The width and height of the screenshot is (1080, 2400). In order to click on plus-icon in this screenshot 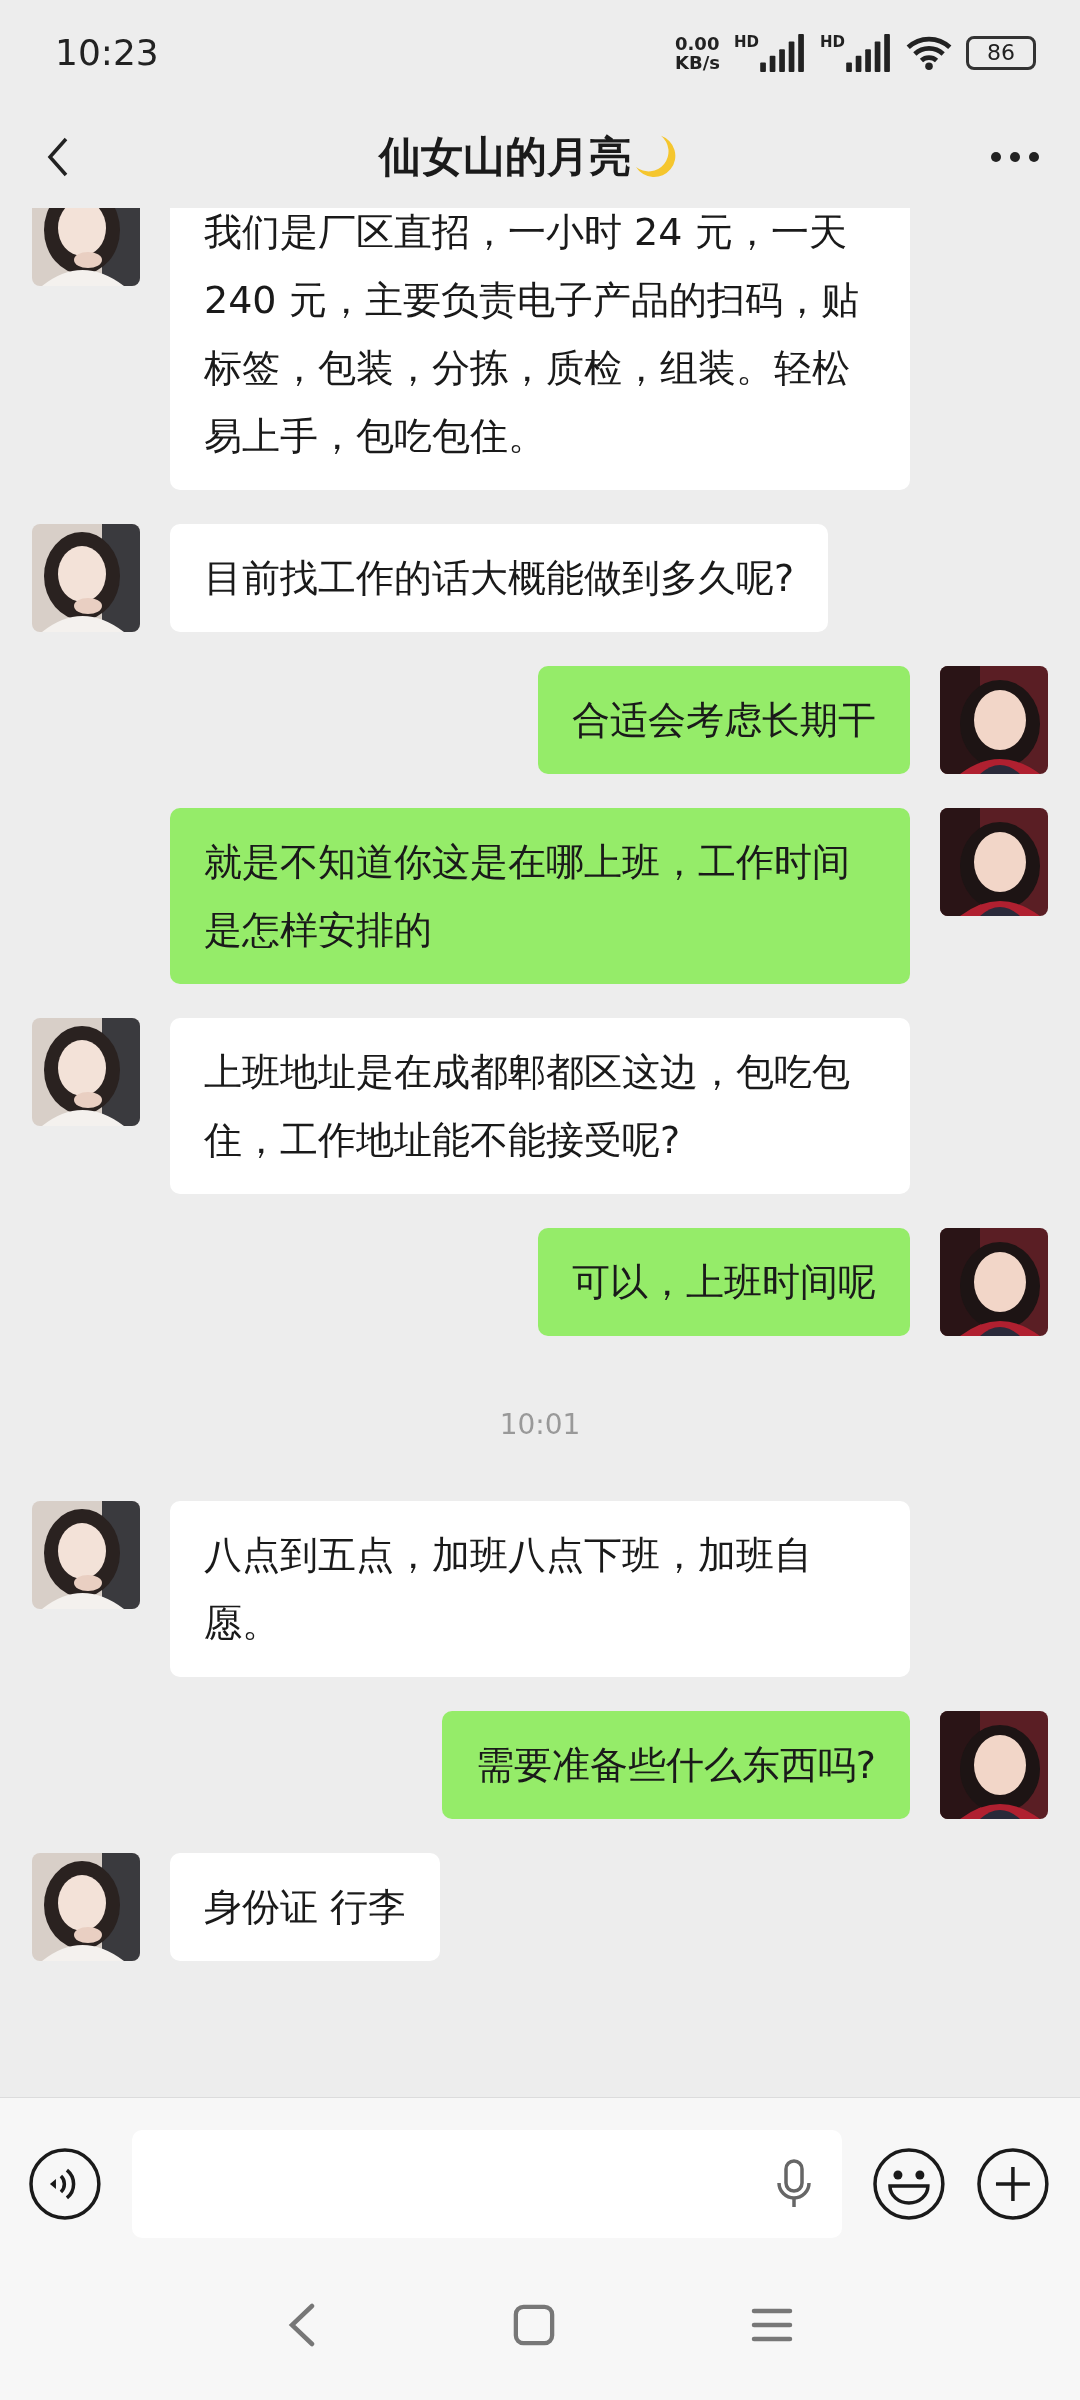, I will do `click(1013, 2184)`.